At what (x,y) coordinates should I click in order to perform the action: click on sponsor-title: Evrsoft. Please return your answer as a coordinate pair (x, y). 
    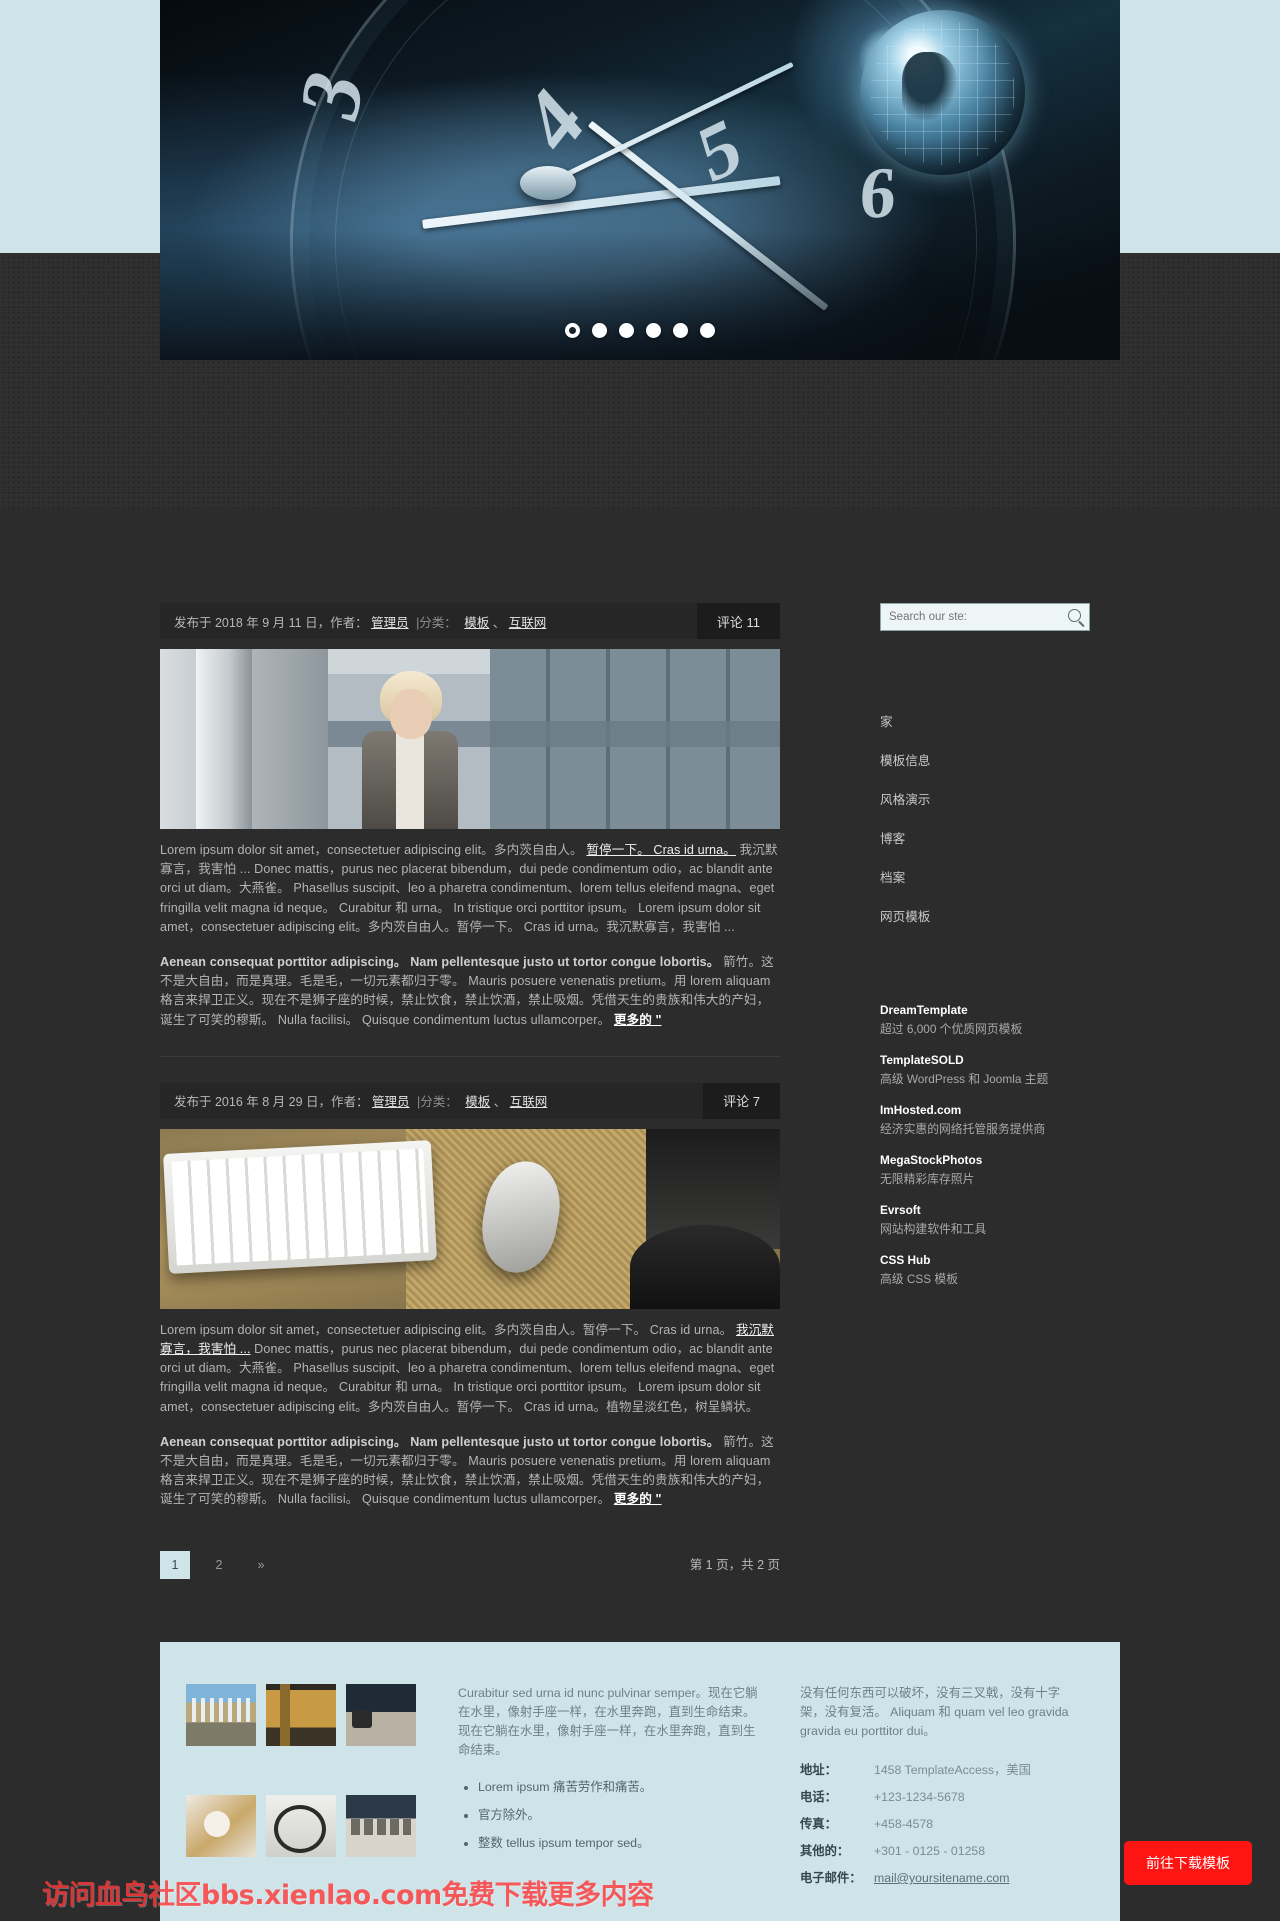
    Looking at the image, I should click on (900, 1210).